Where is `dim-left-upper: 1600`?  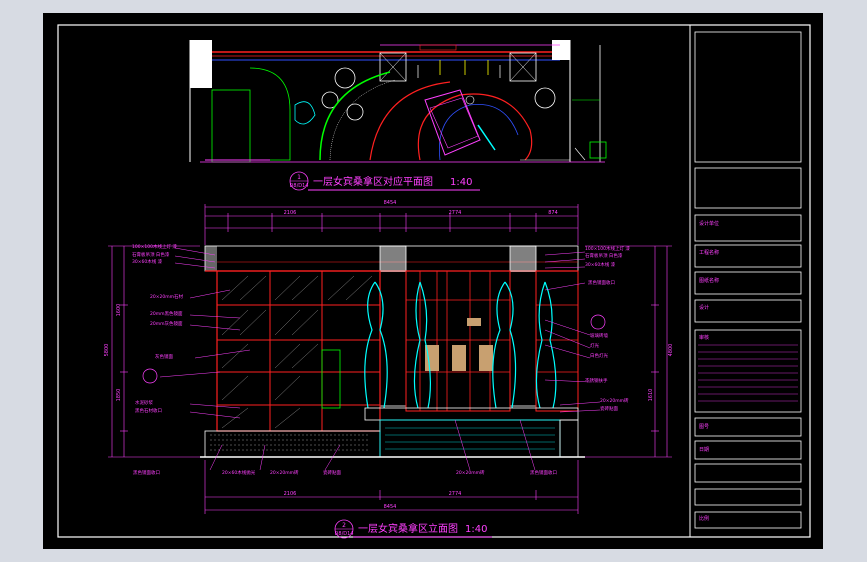
dim-left-upper: 1600 is located at coordinates (119, 310).